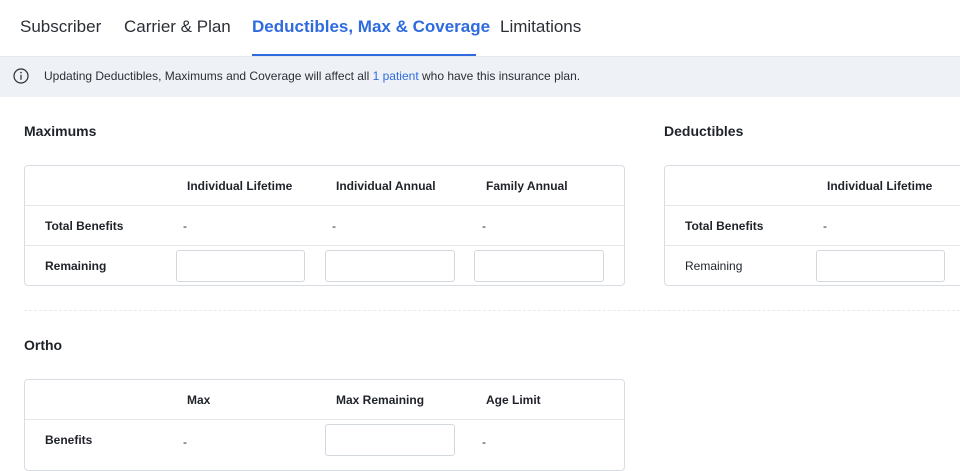 The image size is (960, 471). What do you see at coordinates (390, 440) in the screenshot?
I see `ortho-max-remaining-input` at bounding box center [390, 440].